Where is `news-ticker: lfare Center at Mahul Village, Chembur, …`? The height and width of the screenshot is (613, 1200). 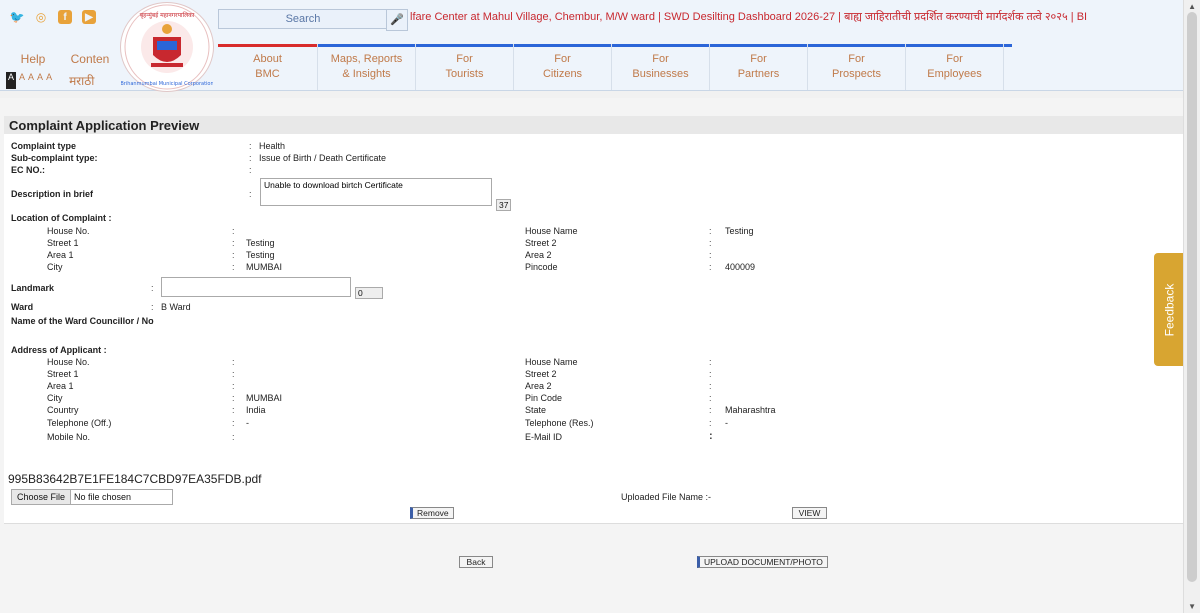 news-ticker: lfare Center at Mahul Village, Chembur, … is located at coordinates (800, 18).